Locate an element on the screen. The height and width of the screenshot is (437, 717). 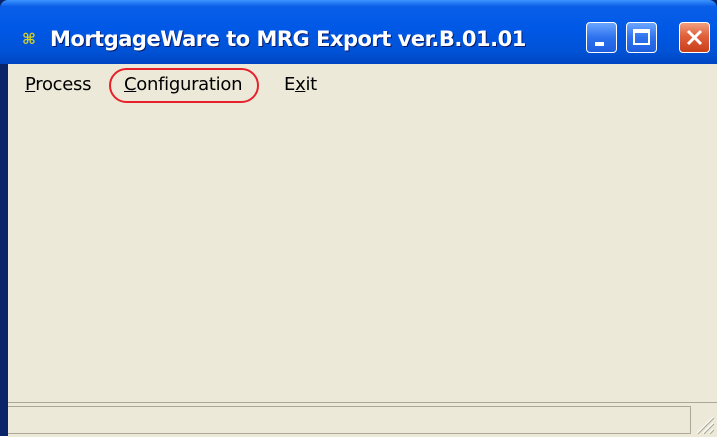
menu-process-suffix: rocess is located at coordinates (63, 84).